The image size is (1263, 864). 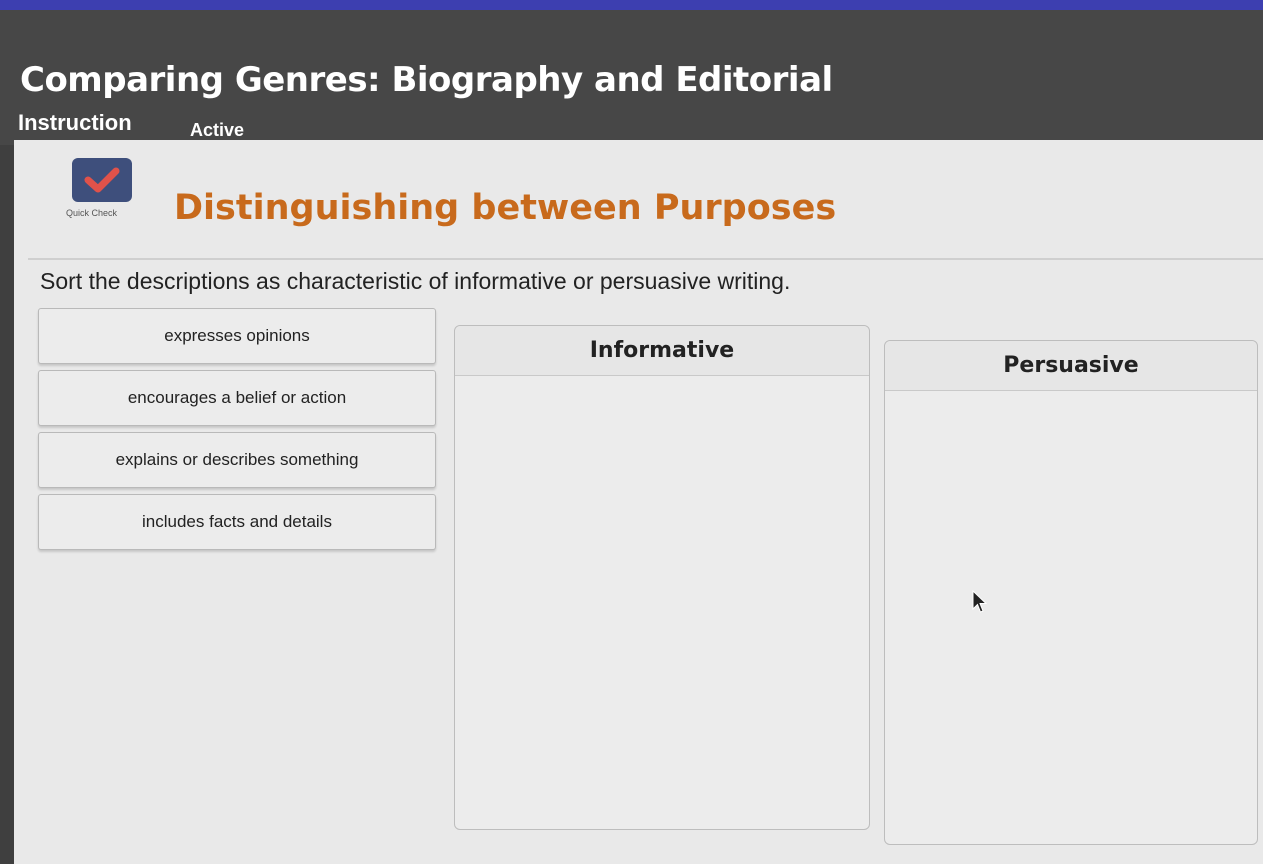 What do you see at coordinates (237, 460) in the screenshot?
I see `answer-chip-explains-describes: explains or describes something` at bounding box center [237, 460].